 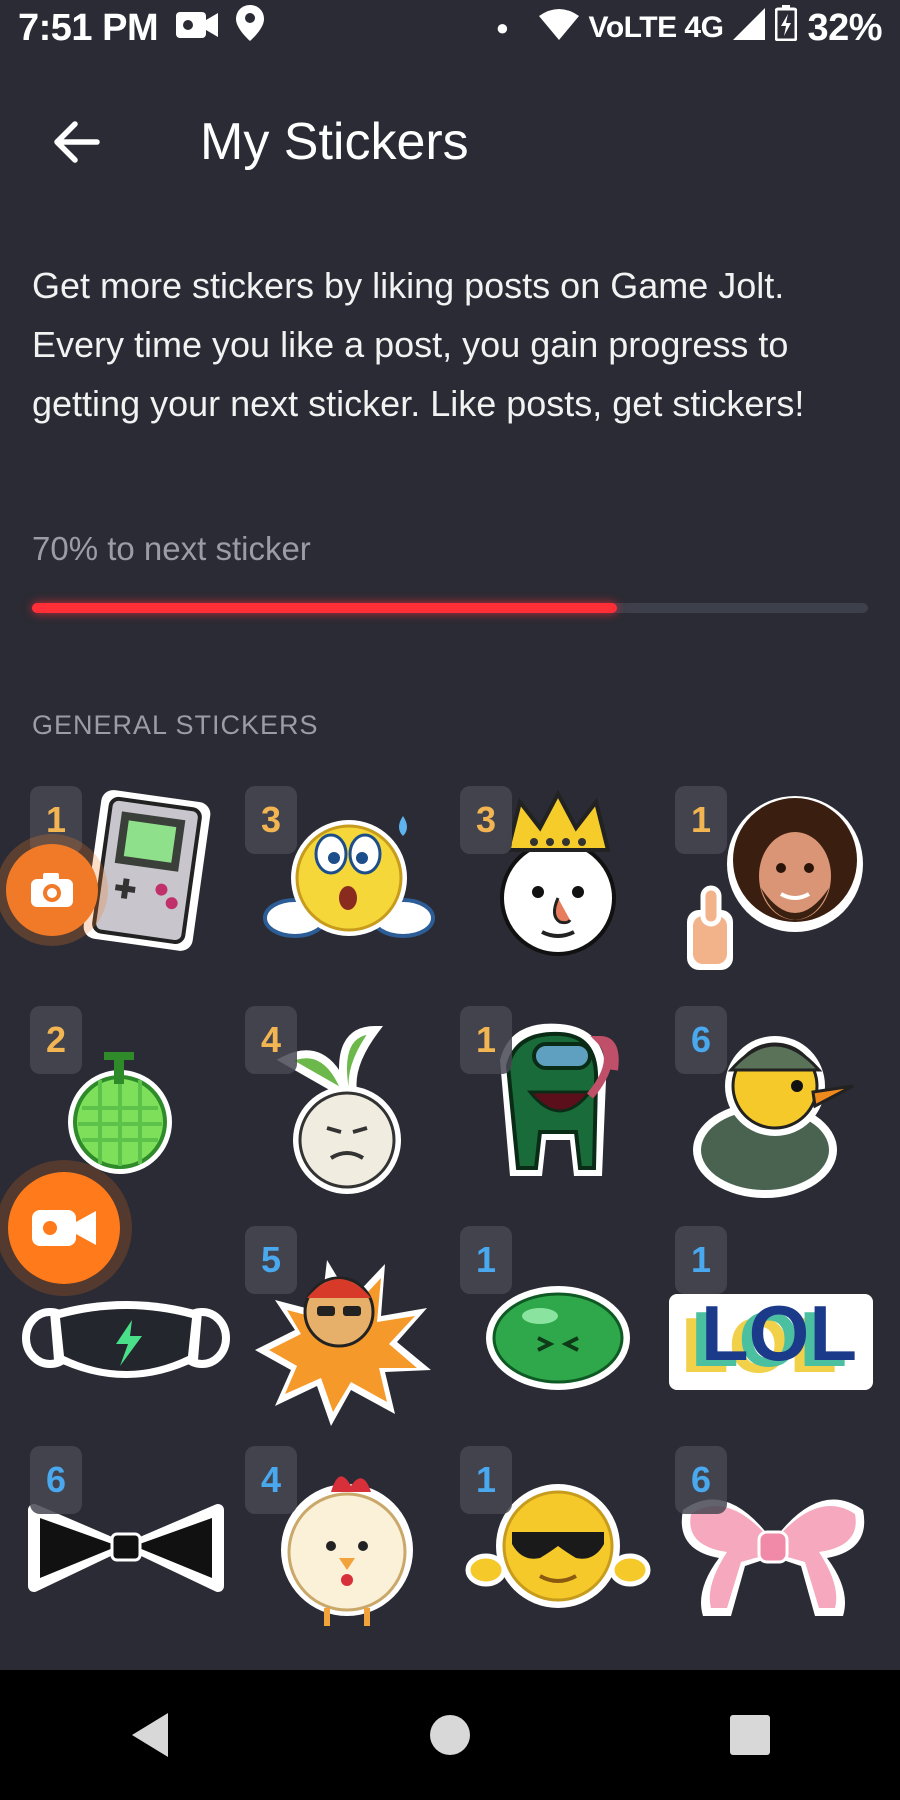 What do you see at coordinates (779, 1333) in the screenshot?
I see `svg-text: LOL` at bounding box center [779, 1333].